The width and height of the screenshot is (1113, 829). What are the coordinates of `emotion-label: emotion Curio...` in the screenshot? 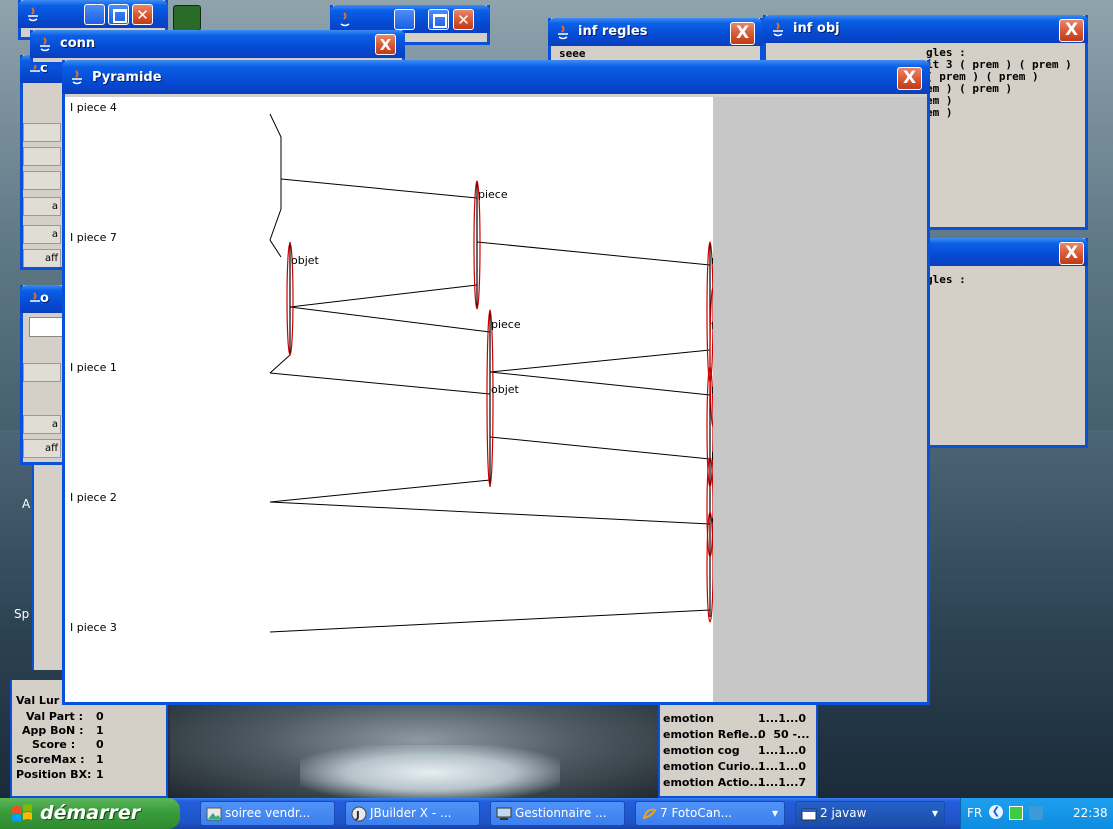 It's located at (713, 766).